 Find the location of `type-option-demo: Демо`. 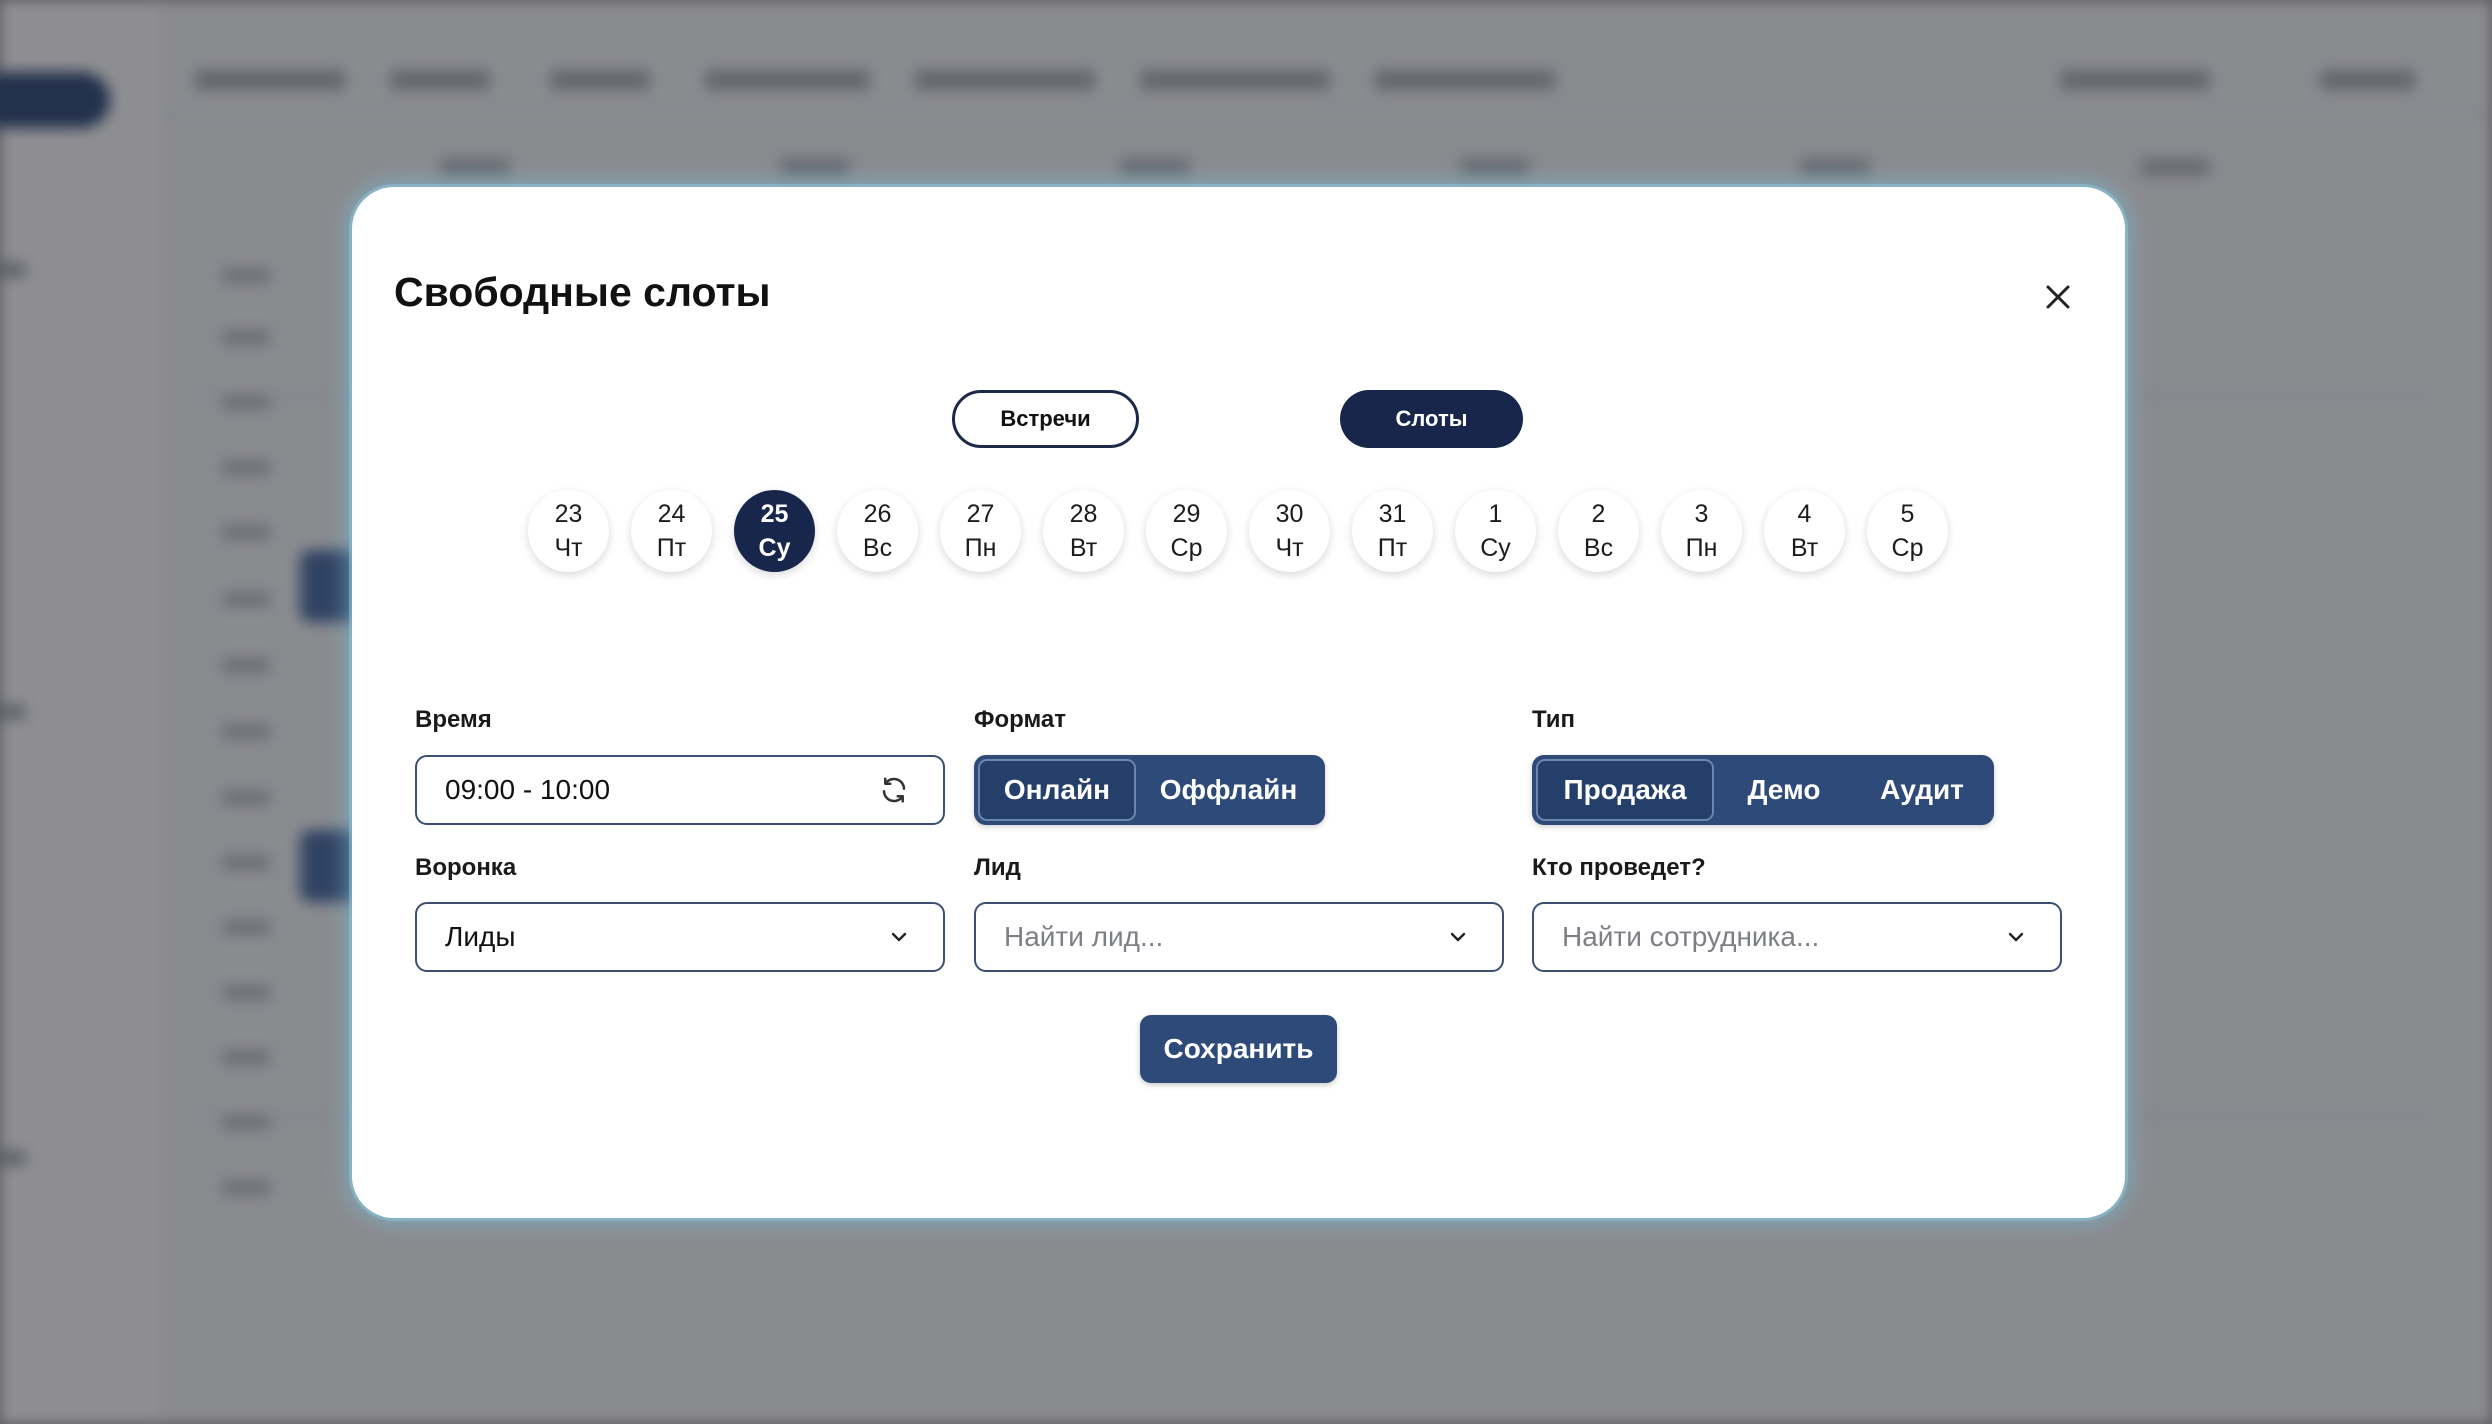

type-option-demo: Демо is located at coordinates (1784, 790).